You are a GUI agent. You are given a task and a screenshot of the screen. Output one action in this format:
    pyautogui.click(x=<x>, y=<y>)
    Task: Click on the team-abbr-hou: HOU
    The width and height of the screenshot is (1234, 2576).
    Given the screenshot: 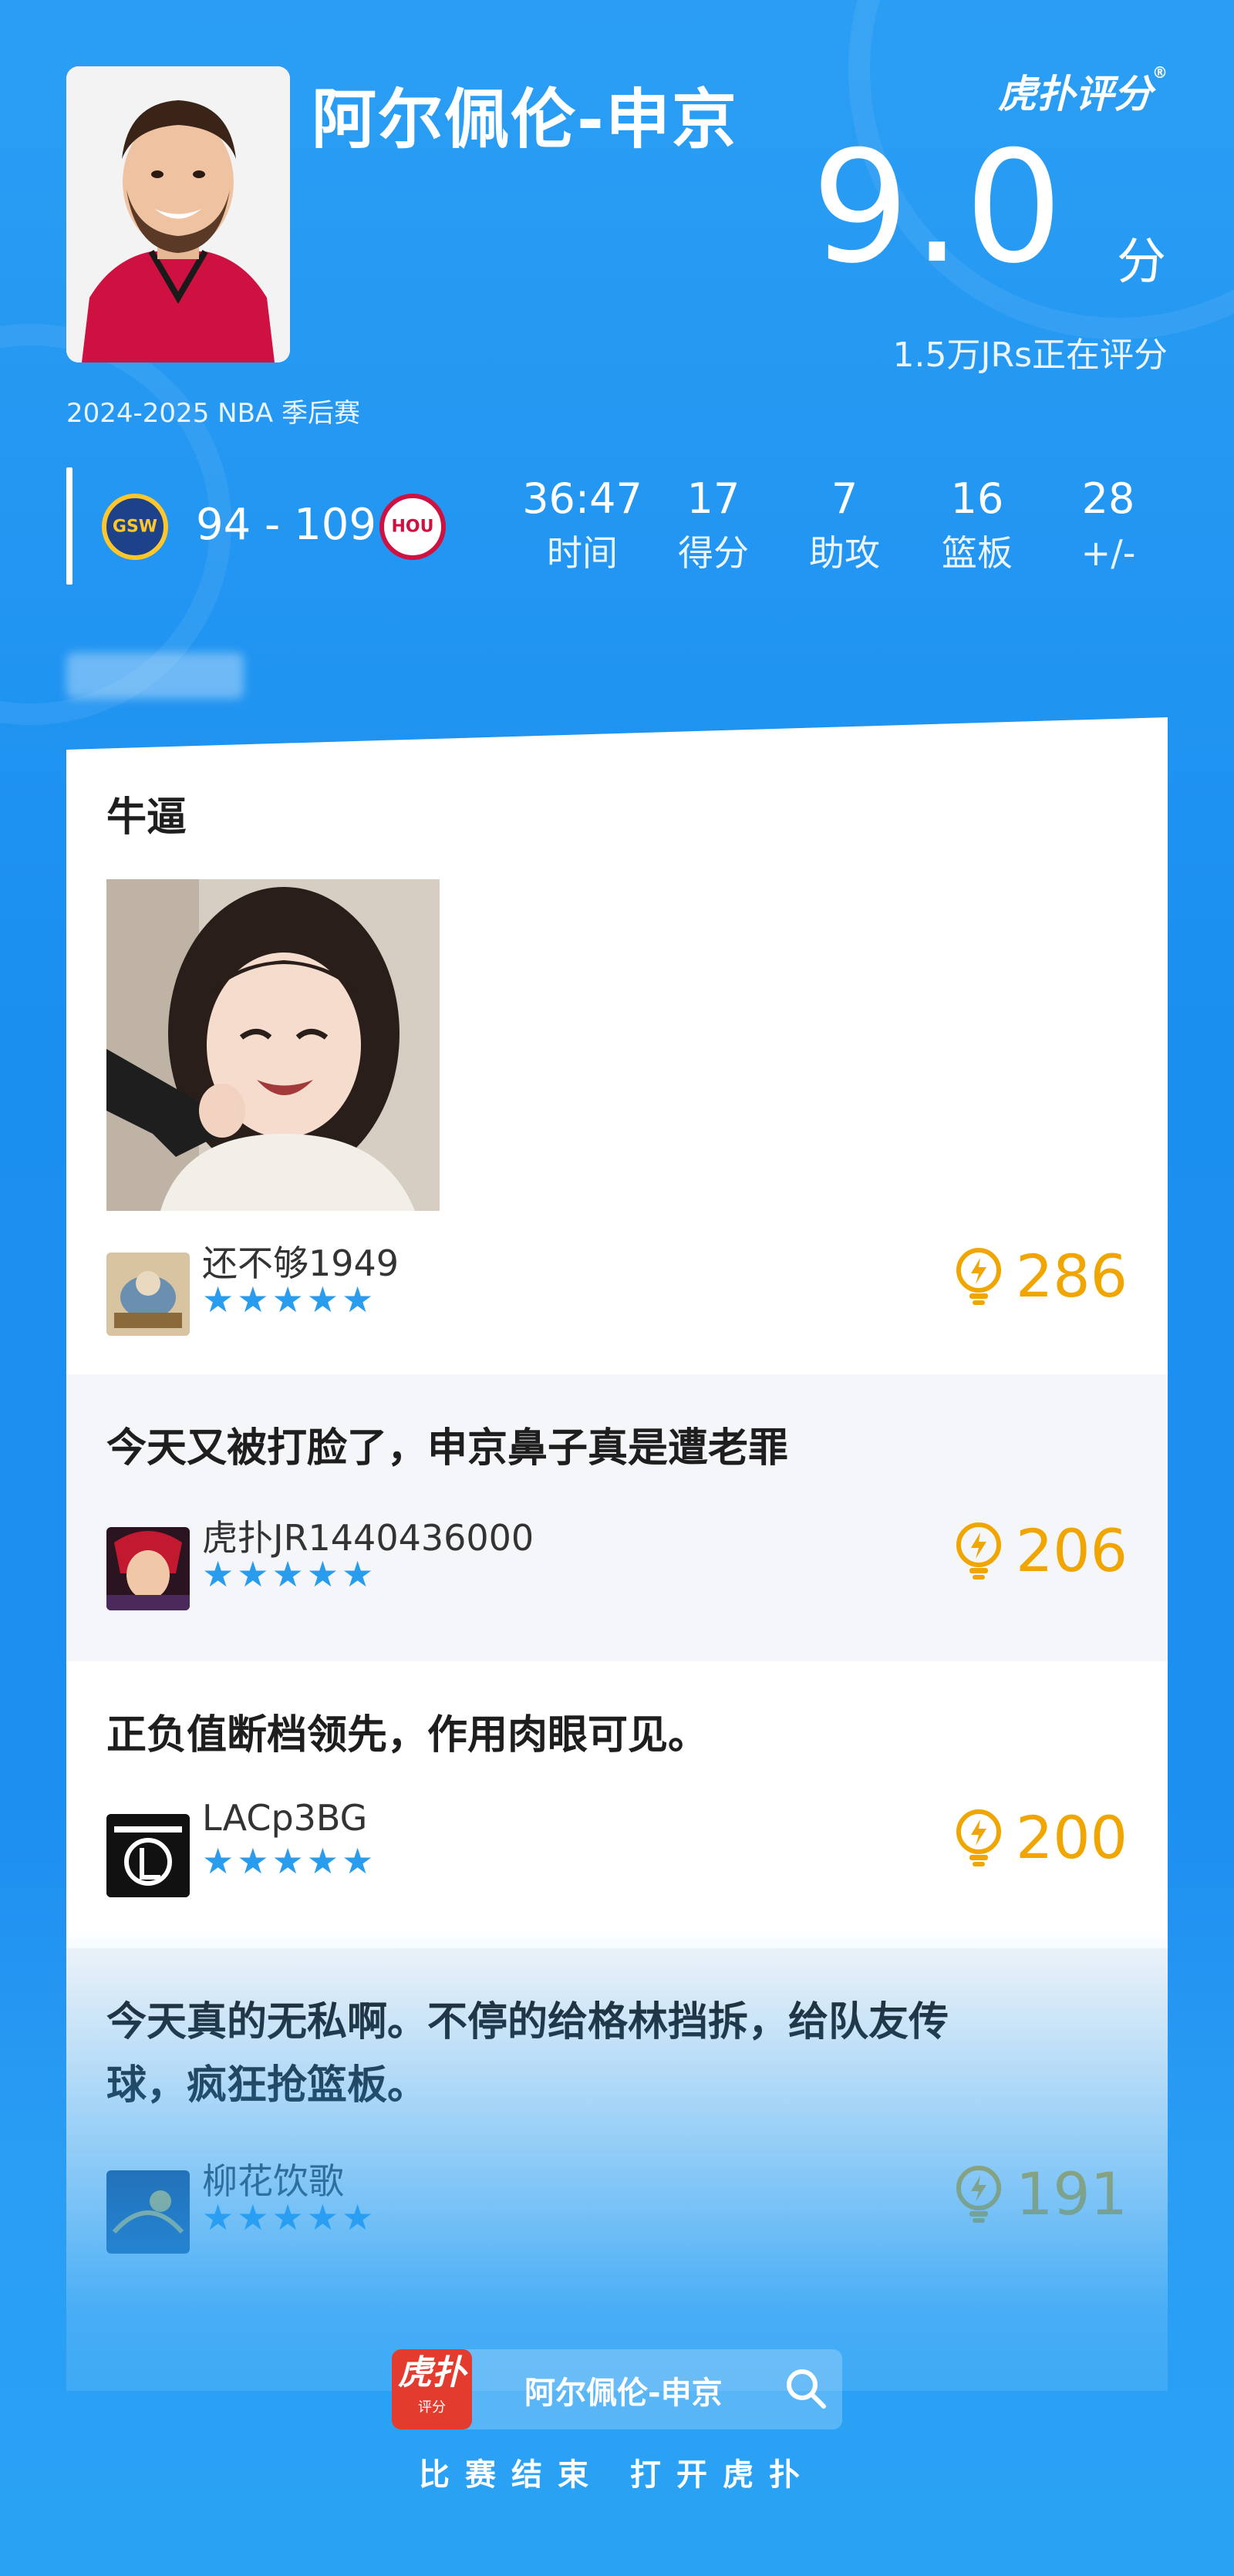 What is the action you would take?
    pyautogui.click(x=412, y=527)
    